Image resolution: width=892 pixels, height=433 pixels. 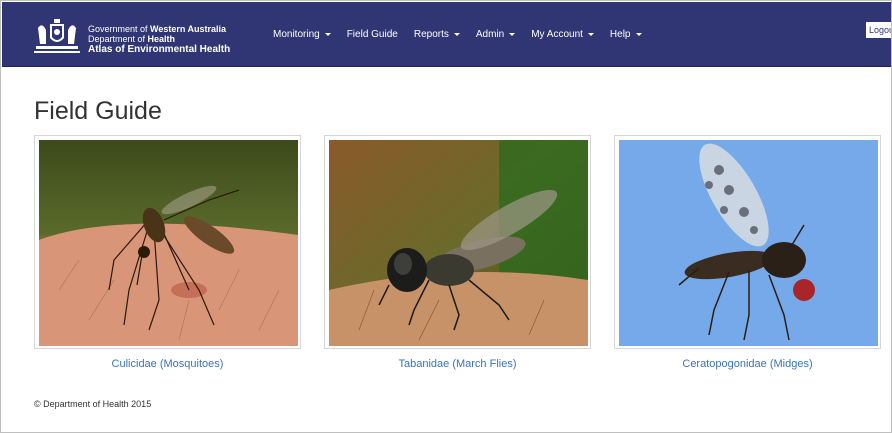 I want to click on nav-help: Help, so click(x=626, y=34).